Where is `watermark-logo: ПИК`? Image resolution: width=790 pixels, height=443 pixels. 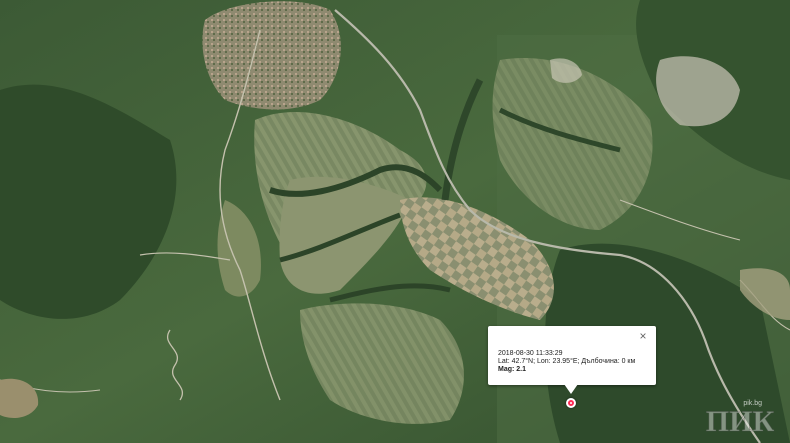 watermark-logo: ПИК is located at coordinates (740, 422).